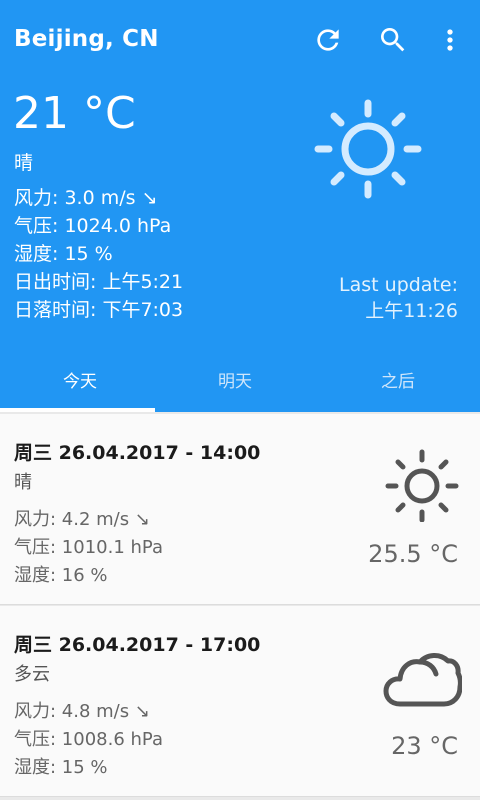 This screenshot has height=800, width=480. What do you see at coordinates (393, 40) in the screenshot?
I see `search-icon` at bounding box center [393, 40].